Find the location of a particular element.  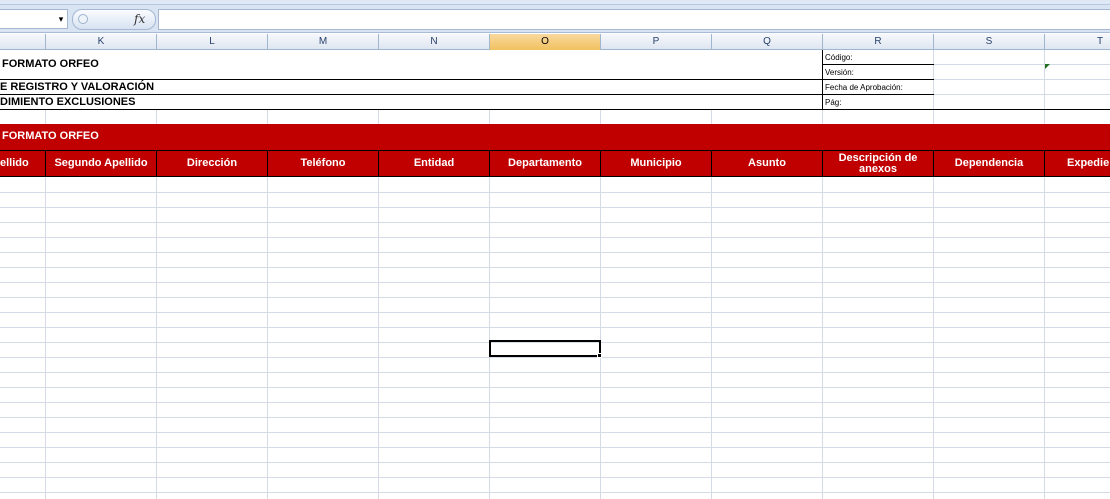

header-cell-departamento: Departamento is located at coordinates (545, 163).